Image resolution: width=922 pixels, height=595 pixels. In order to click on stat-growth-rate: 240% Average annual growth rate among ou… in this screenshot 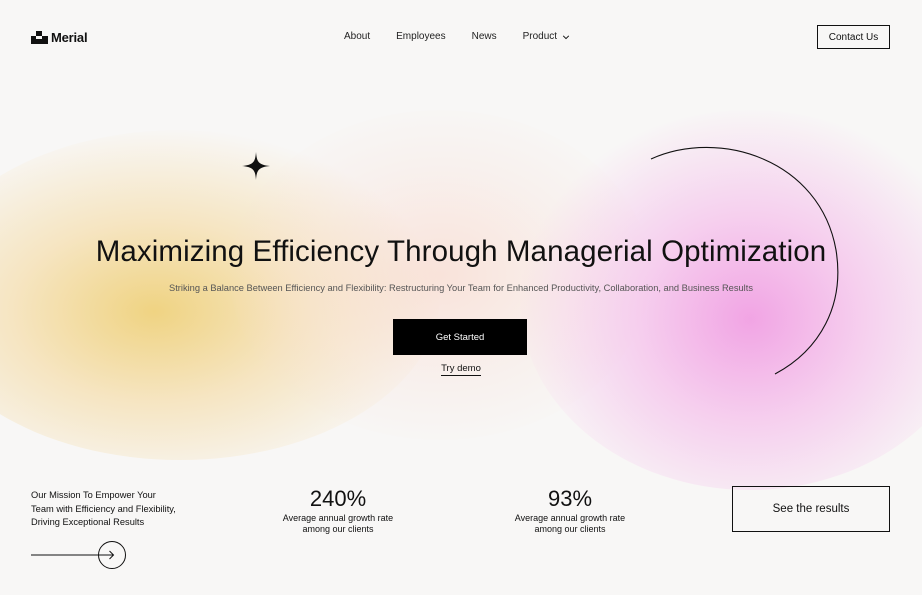, I will do `click(338, 510)`.